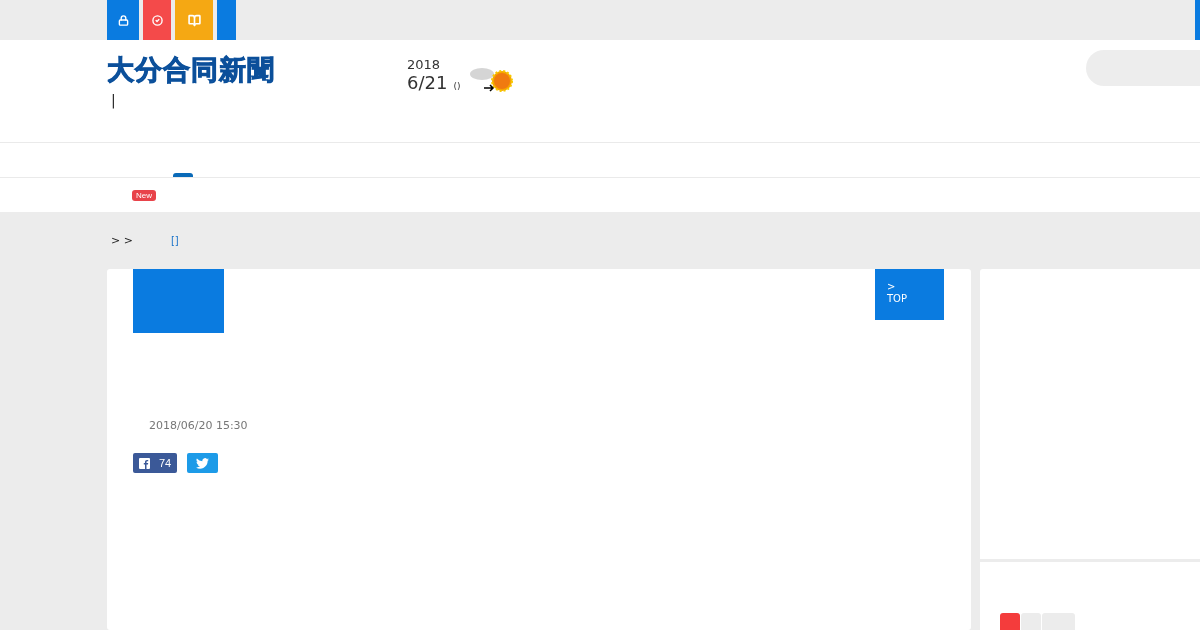 This screenshot has width=1200, height=630. What do you see at coordinates (183, 175) in the screenshot?
I see `nav-indicator` at bounding box center [183, 175].